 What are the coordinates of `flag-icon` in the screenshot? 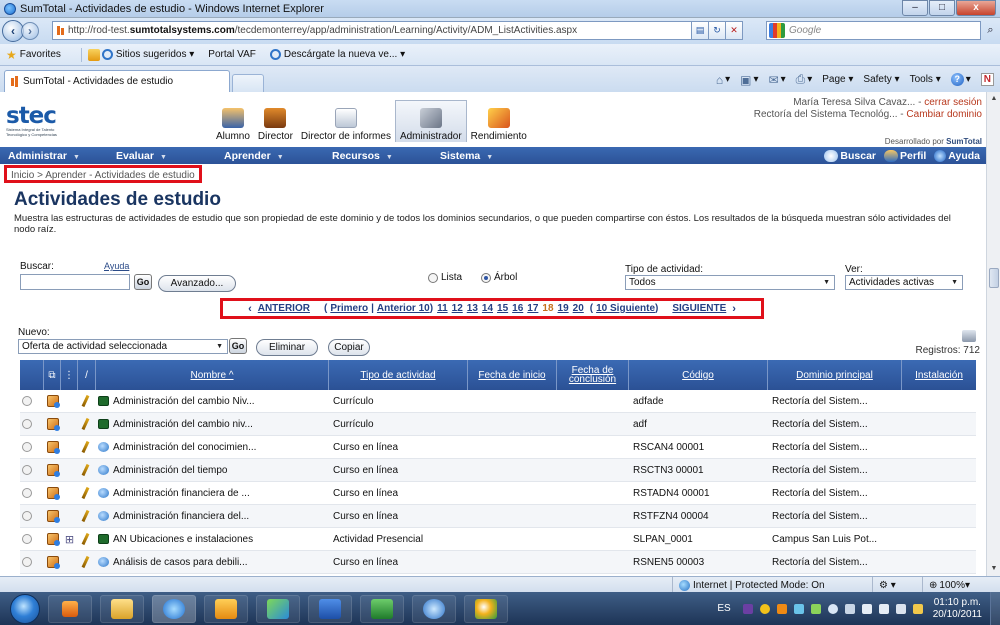 It's located at (849, 608).